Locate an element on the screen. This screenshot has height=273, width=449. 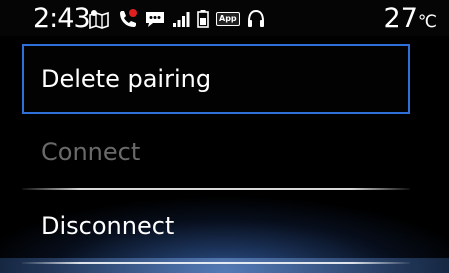
bottom-glow-band is located at coordinates (224, 265).